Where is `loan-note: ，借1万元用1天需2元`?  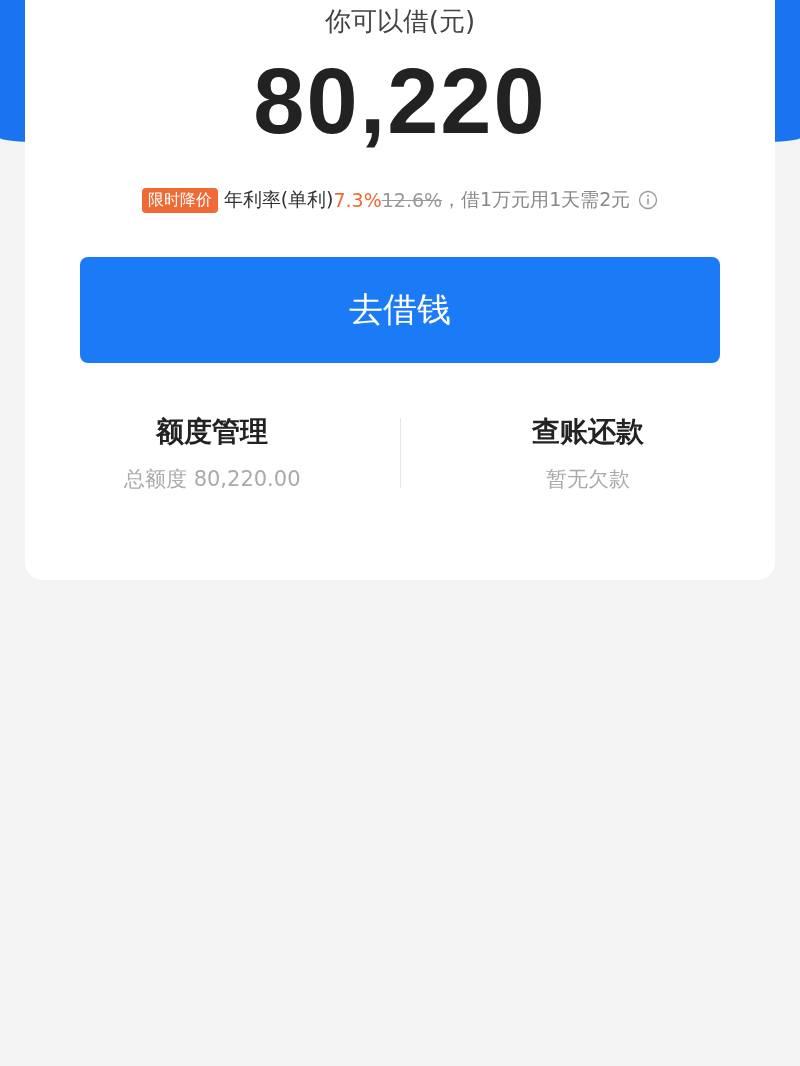
loan-note: ，借1万元用1天需2元 is located at coordinates (536, 199).